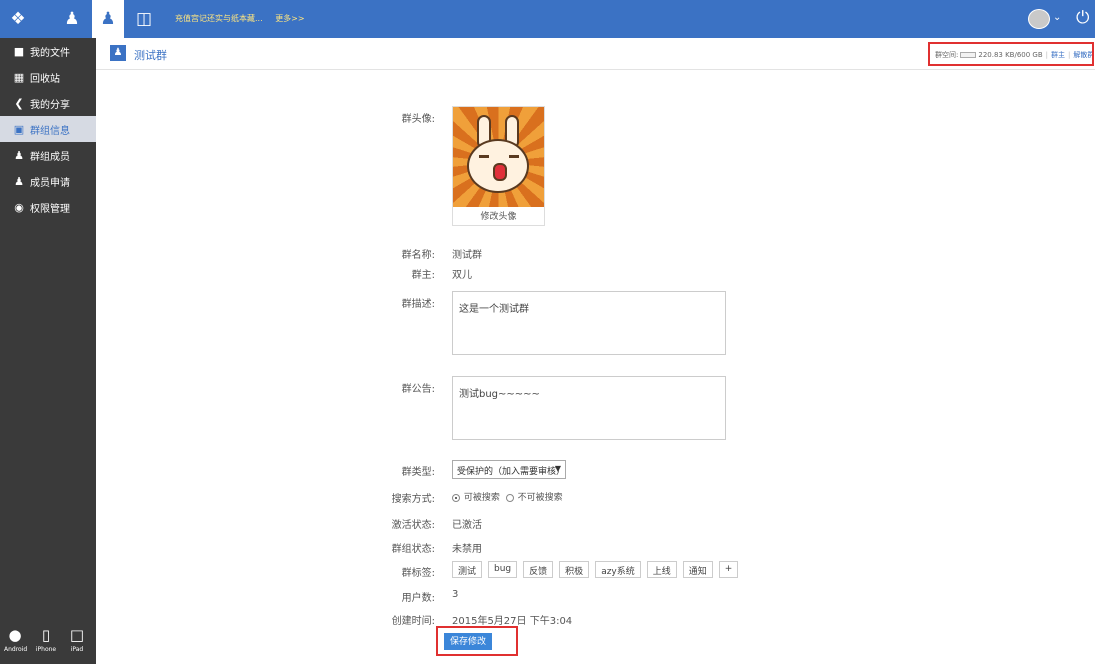 The image size is (1095, 664). Describe the element at coordinates (1039, 19) in the screenshot. I see `avatar` at that location.